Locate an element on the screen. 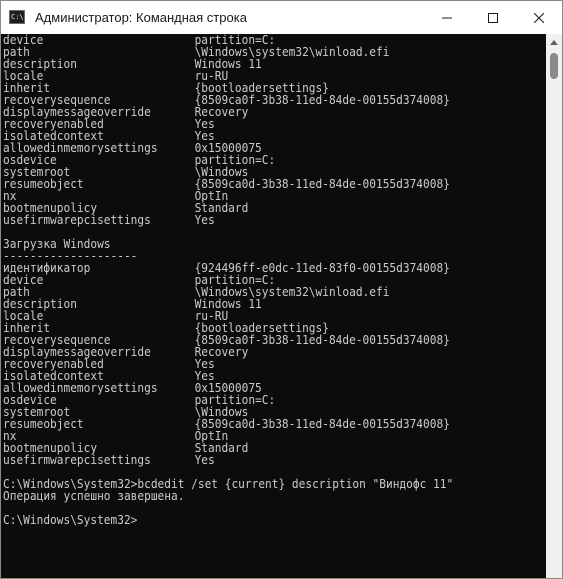 Image resolution: width=563 pixels, height=579 pixels. minimize-icon is located at coordinates (447, 17).